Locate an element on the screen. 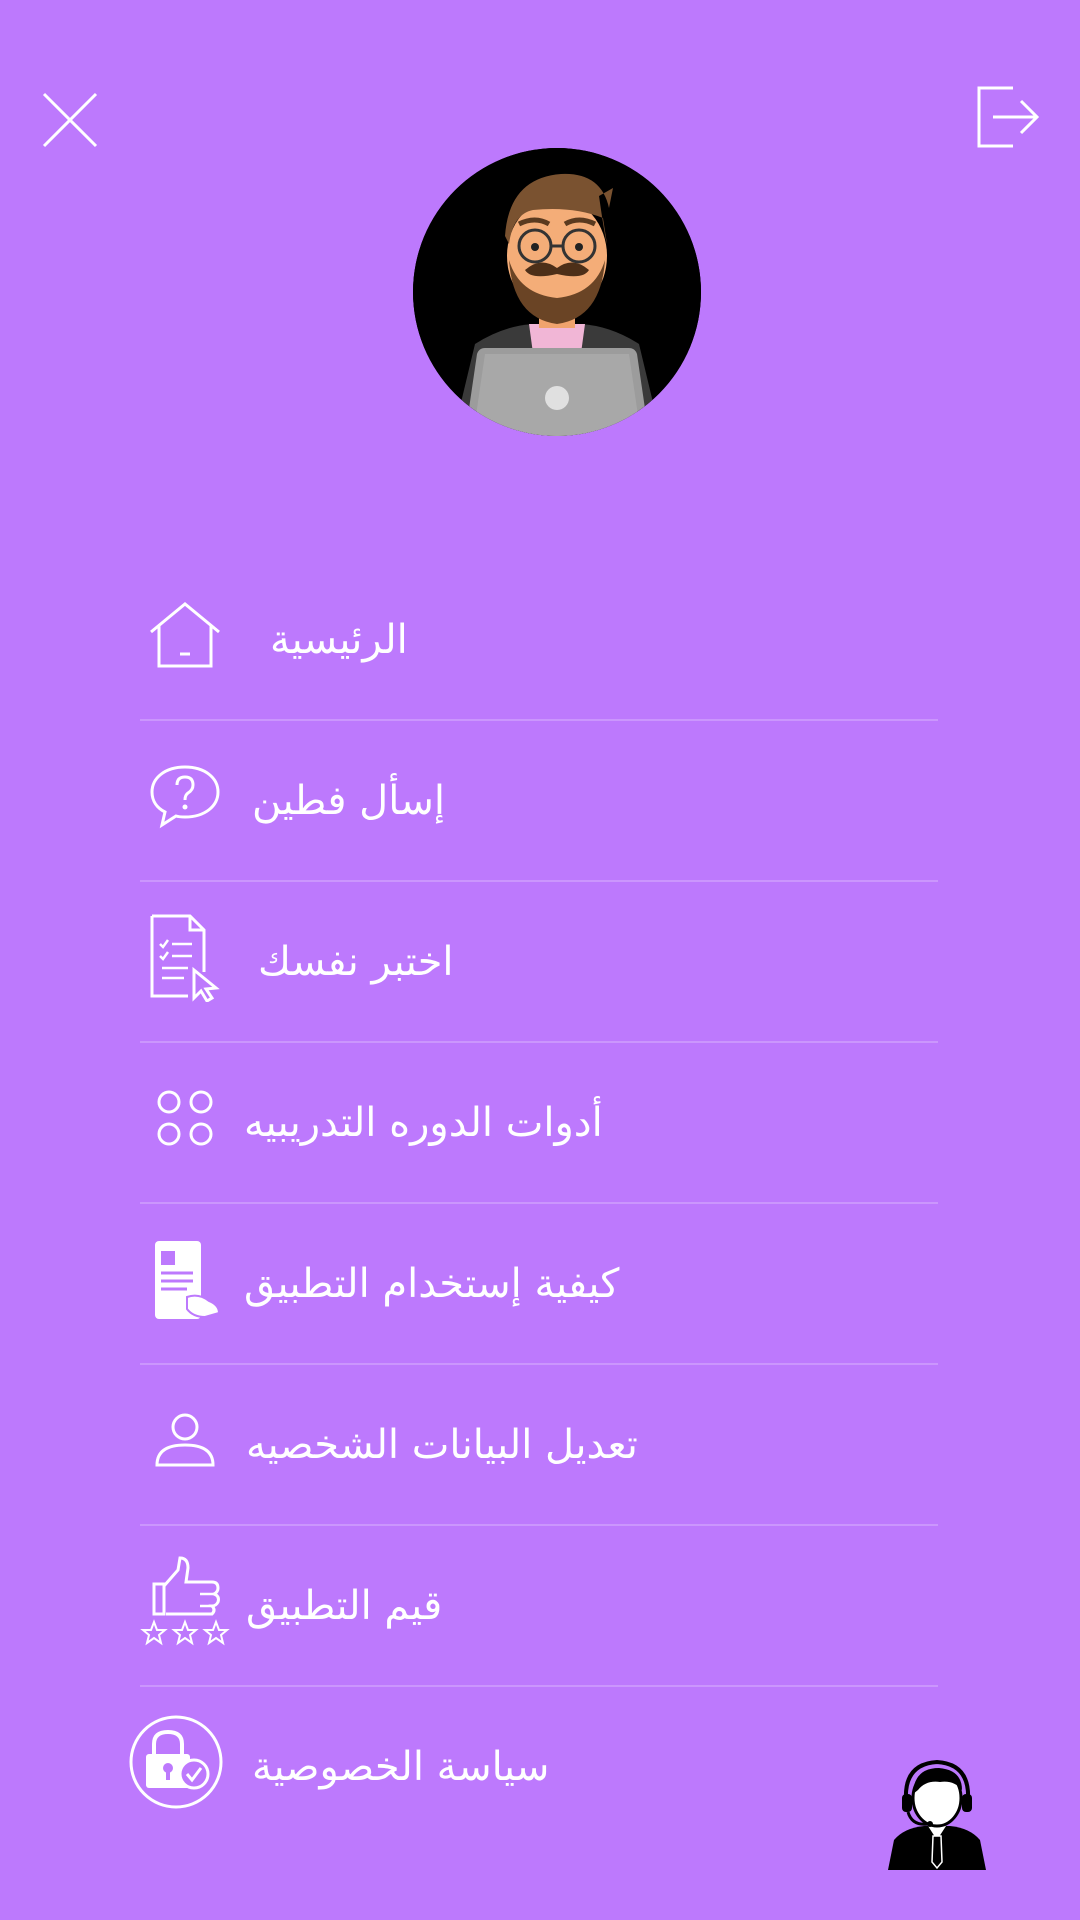 The height and width of the screenshot is (1920, 1080). thumbs-up-stars-icon is located at coordinates (185, 1601).